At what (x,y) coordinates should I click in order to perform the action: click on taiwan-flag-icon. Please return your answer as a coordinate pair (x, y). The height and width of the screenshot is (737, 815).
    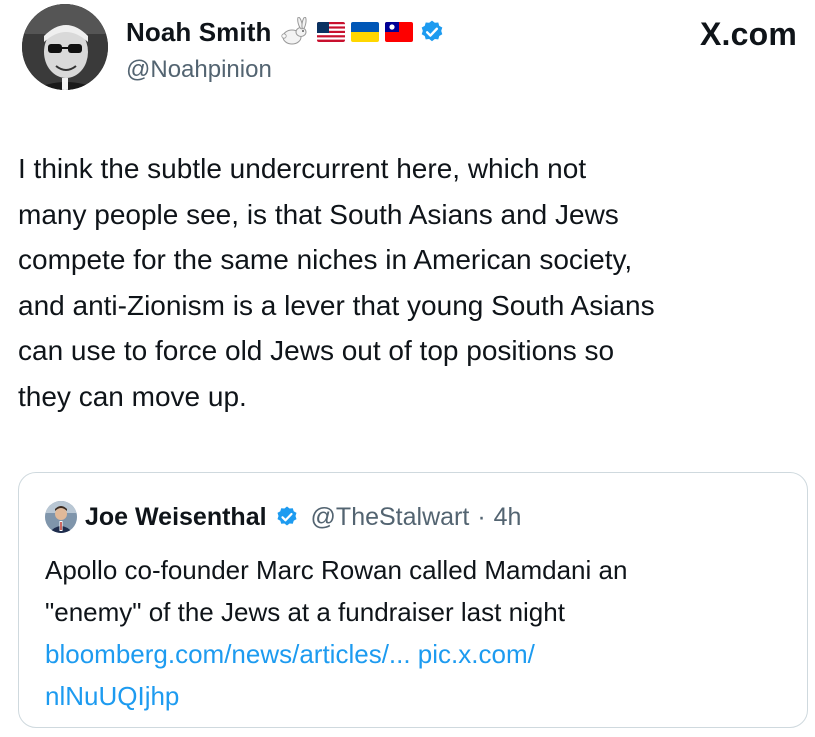
    Looking at the image, I should click on (399, 32).